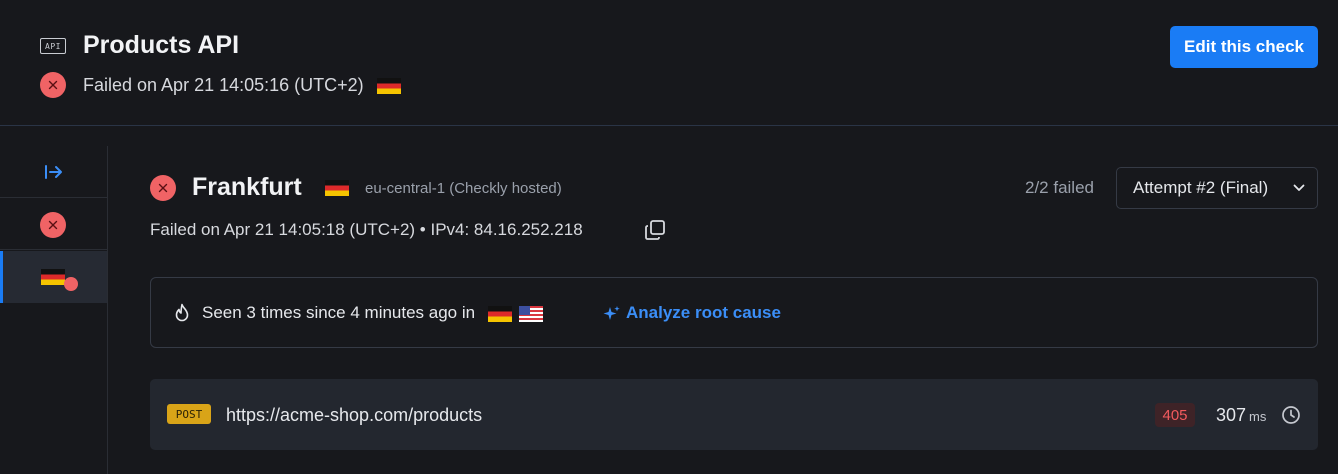  What do you see at coordinates (655, 230) in the screenshot?
I see `copy-icon` at bounding box center [655, 230].